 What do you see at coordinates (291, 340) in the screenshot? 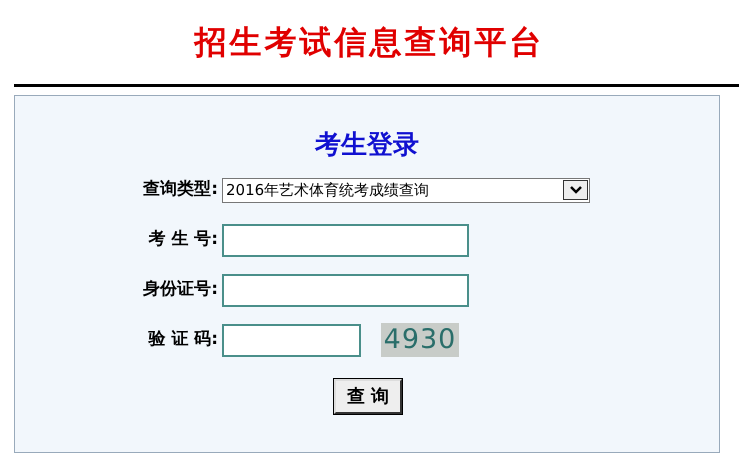
I see `captcha-field` at bounding box center [291, 340].